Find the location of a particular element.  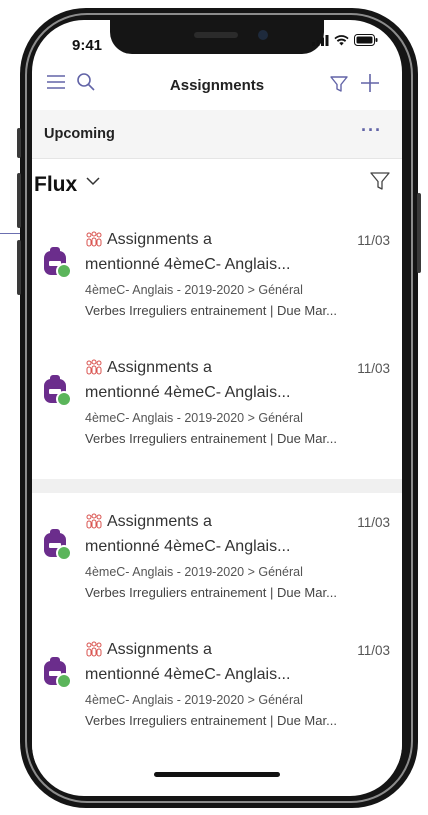

notch is located at coordinates (217, 37).